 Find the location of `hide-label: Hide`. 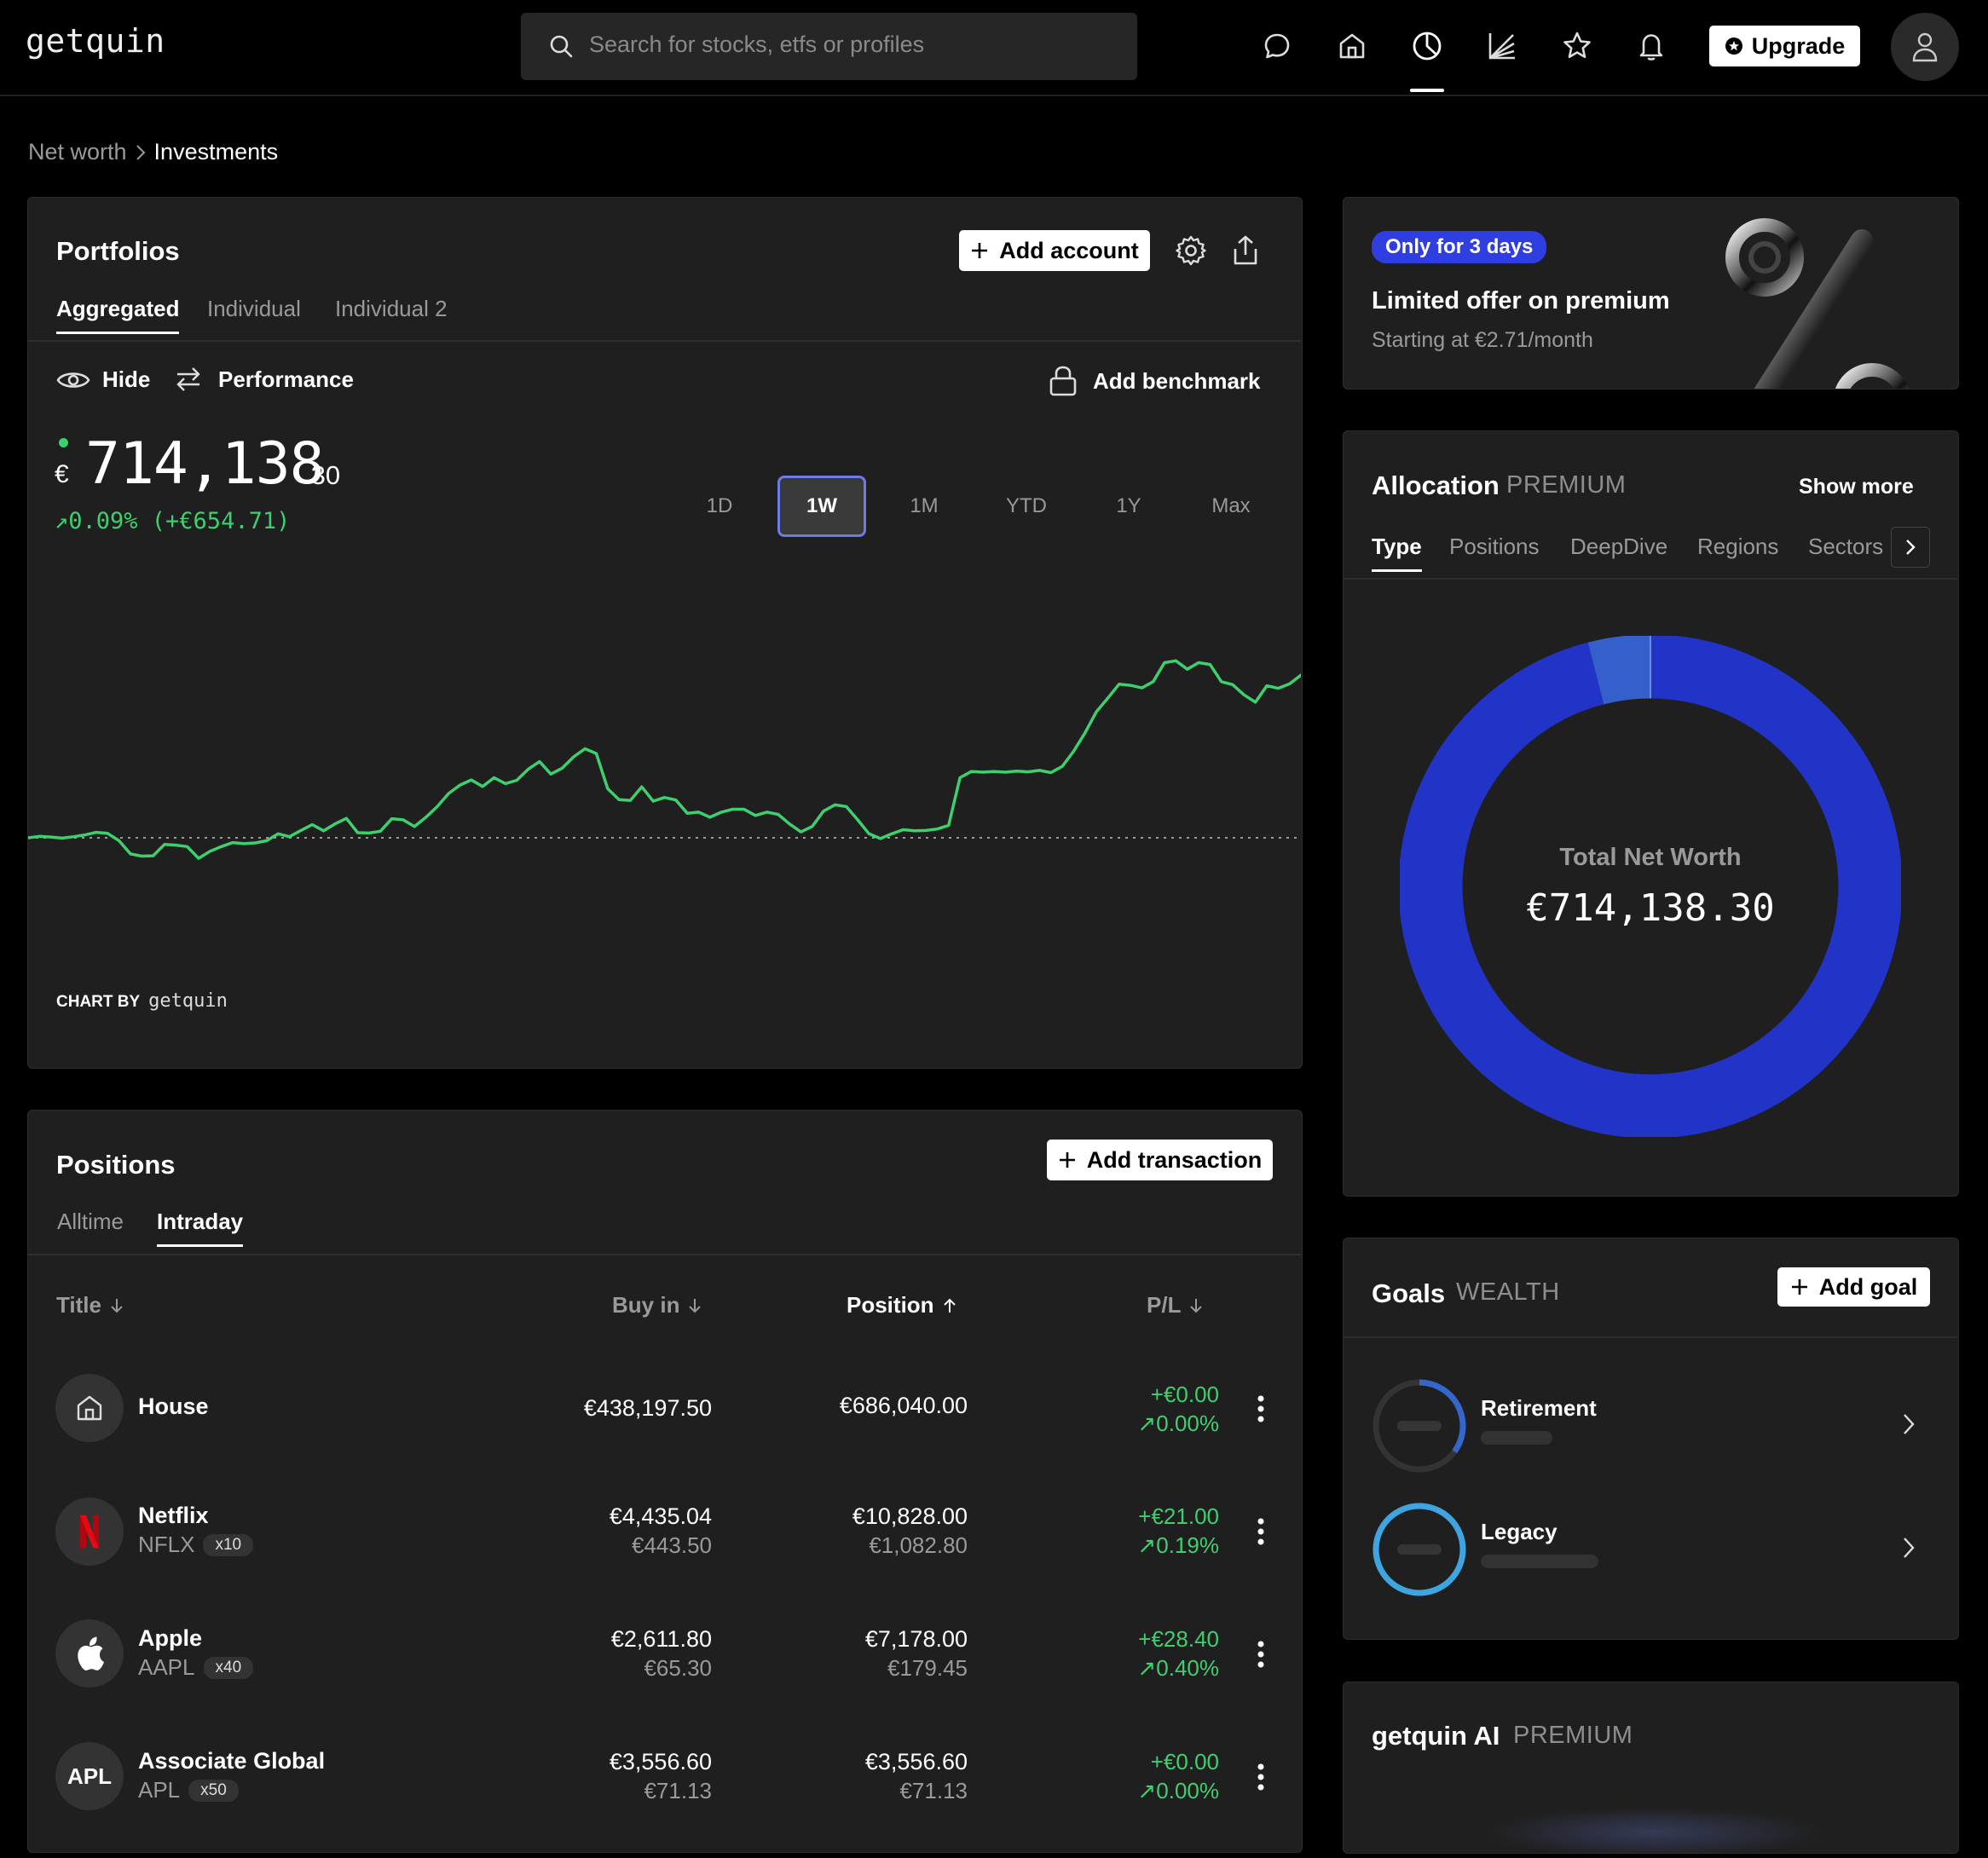

hide-label: Hide is located at coordinates (127, 379).